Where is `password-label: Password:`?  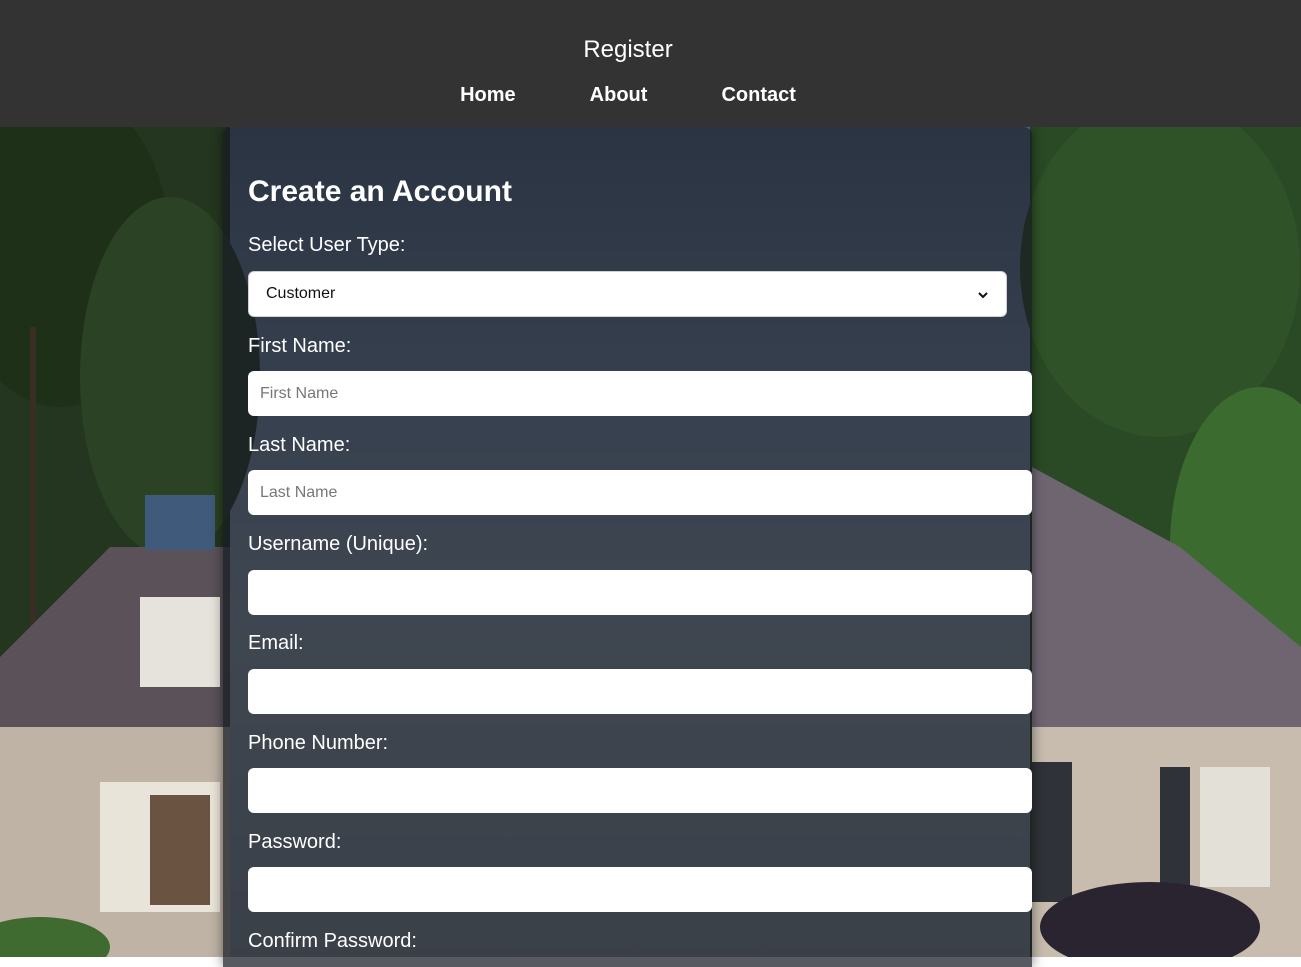 password-label: Password: is located at coordinates (295, 842).